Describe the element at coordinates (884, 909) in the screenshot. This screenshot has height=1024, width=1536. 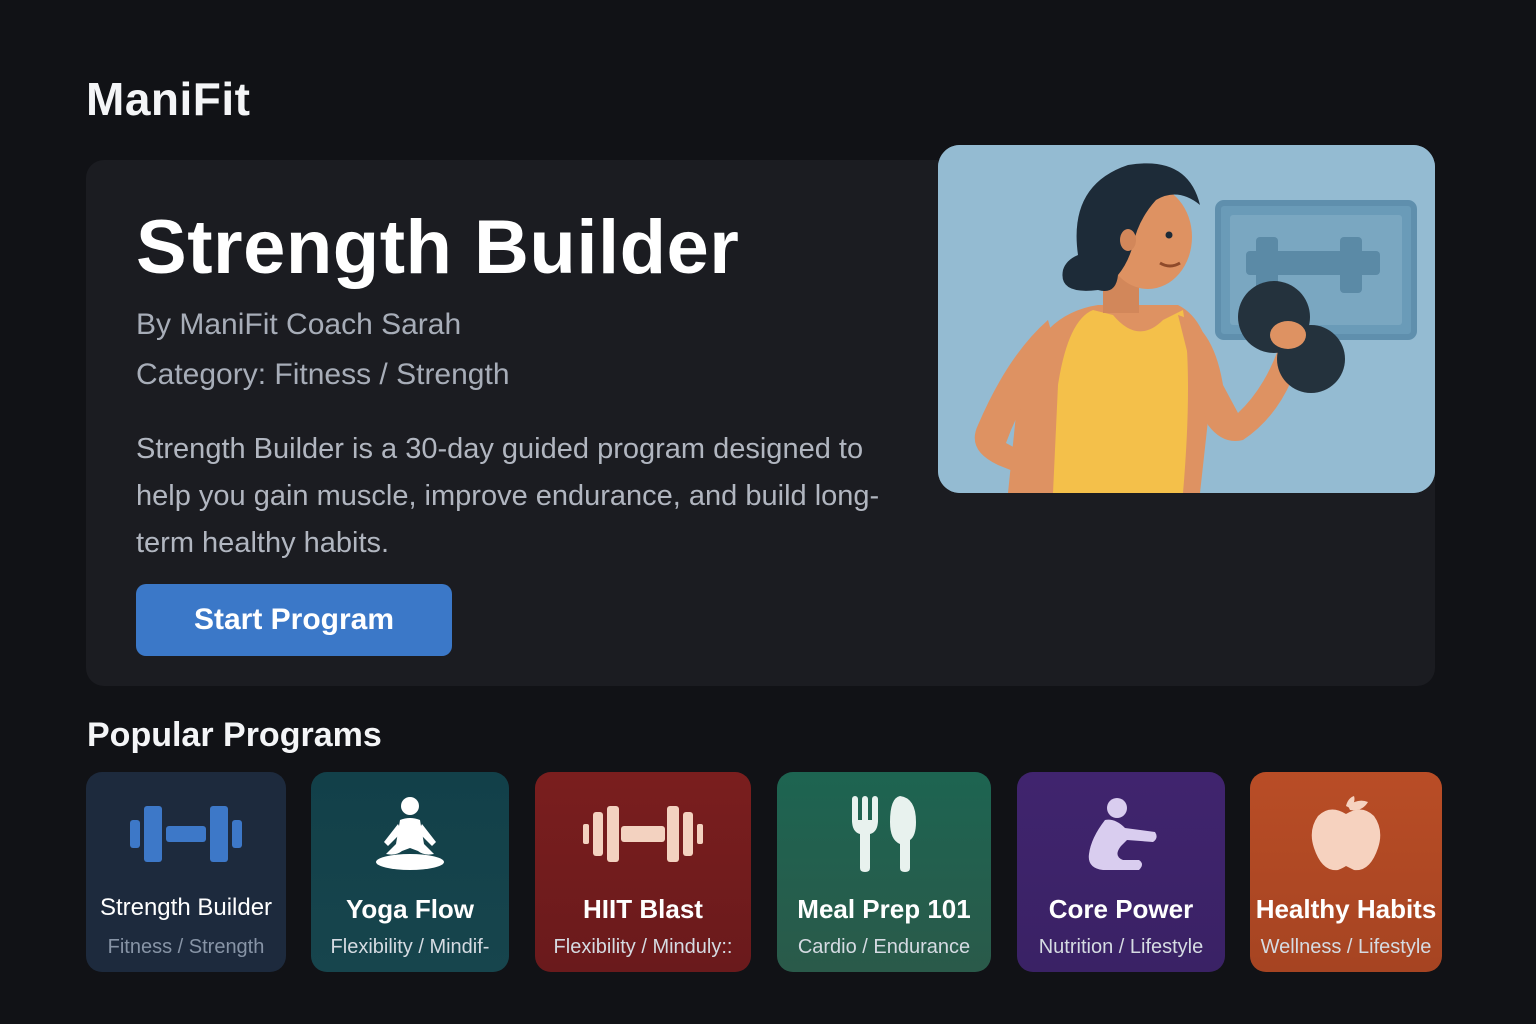
I see `program-card-name: Meal Prep 101` at that location.